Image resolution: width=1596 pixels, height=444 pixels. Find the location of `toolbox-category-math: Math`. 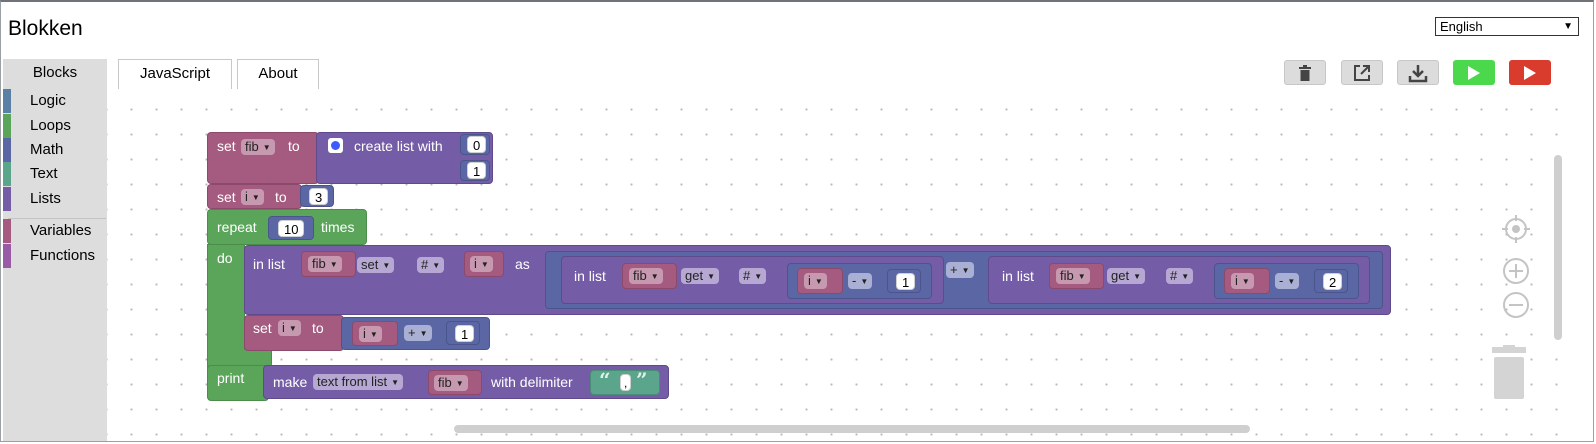

toolbox-category-math: Math is located at coordinates (55, 150).